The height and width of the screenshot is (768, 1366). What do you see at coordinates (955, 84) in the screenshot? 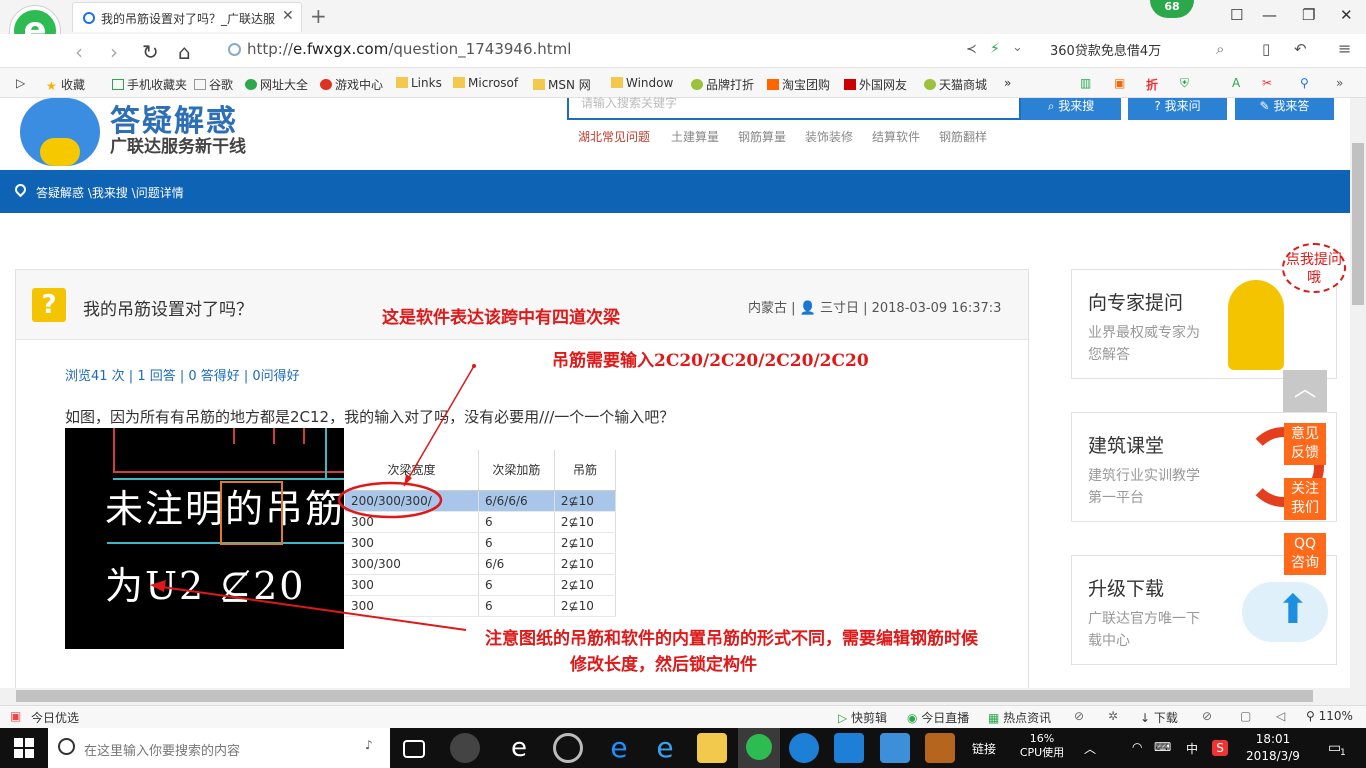
I see `bookmark-item: 天猫商城` at bounding box center [955, 84].